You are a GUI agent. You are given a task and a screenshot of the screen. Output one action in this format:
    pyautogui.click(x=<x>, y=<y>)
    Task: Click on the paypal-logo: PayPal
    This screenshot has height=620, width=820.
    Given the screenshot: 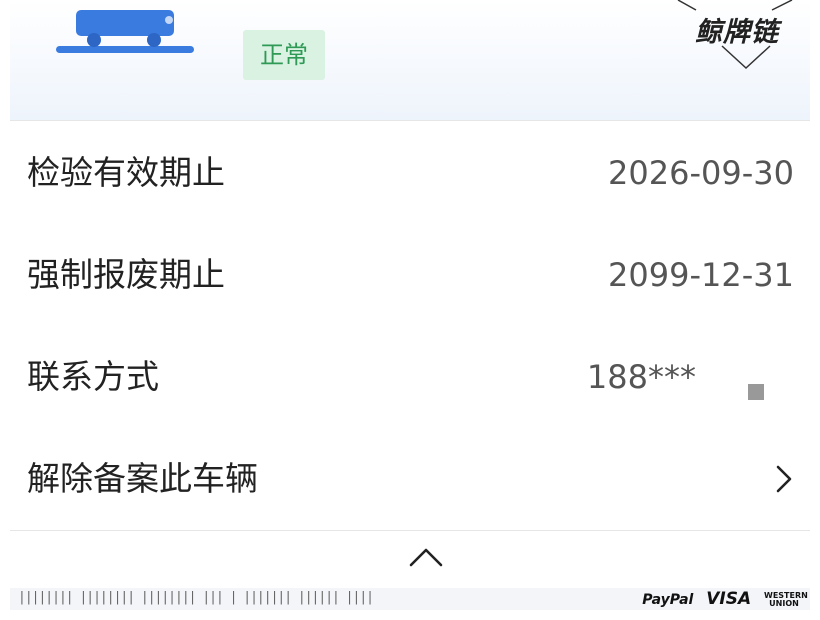 What is the action you would take?
    pyautogui.click(x=668, y=600)
    